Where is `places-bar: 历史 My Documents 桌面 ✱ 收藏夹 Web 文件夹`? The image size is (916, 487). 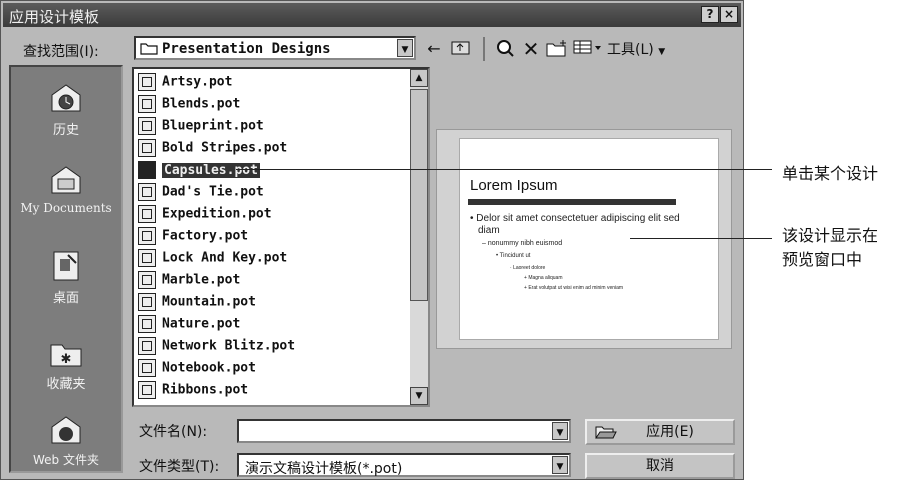
places-bar: 历史 My Documents 桌面 ✱ 收藏夹 Web 文件夹 is located at coordinates (66, 269).